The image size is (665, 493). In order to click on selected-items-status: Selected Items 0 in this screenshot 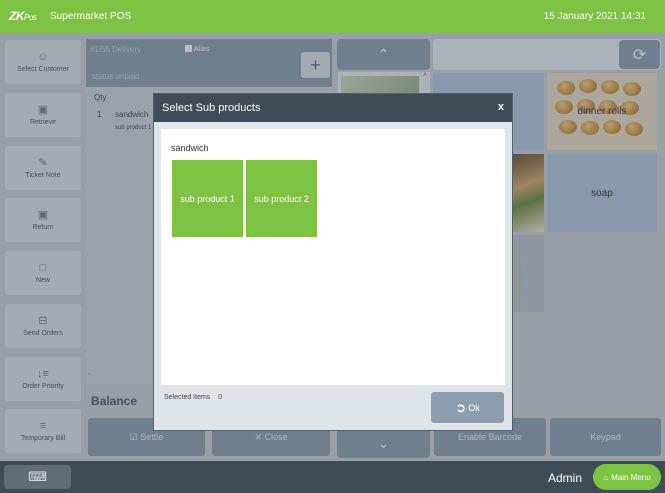, I will do `click(193, 397)`.